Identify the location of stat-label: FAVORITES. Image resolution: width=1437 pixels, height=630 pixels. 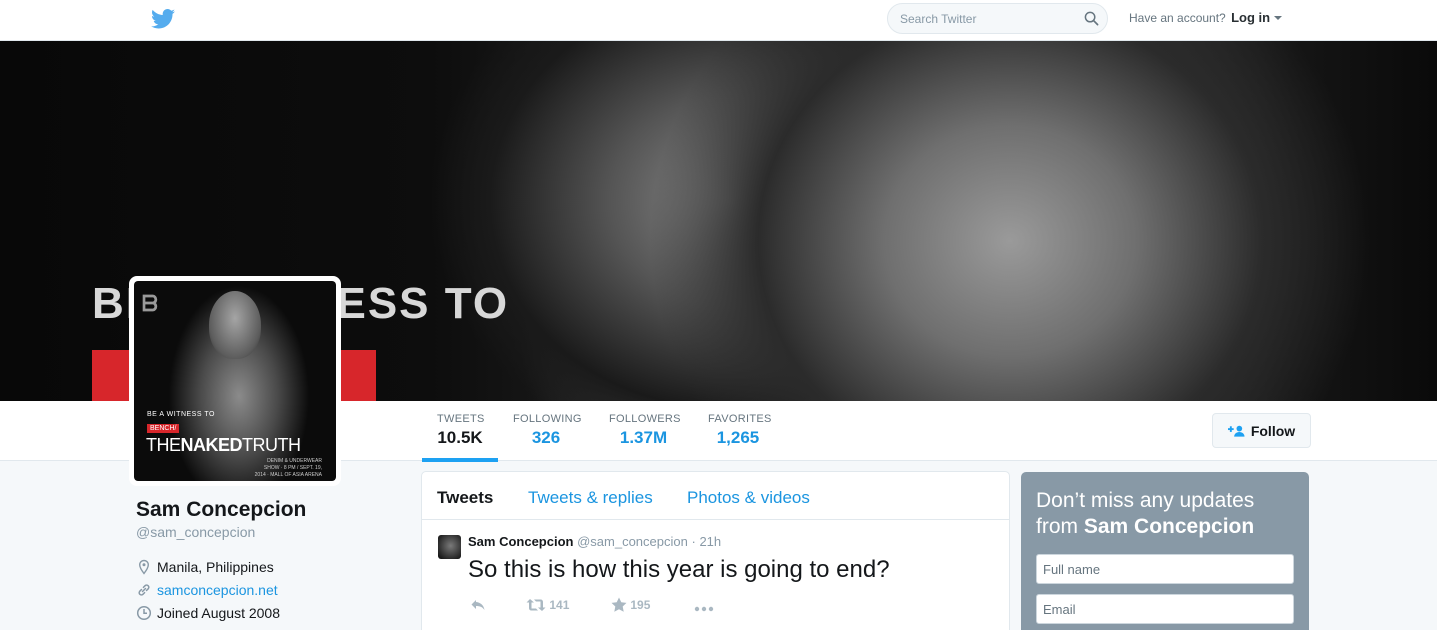
(740, 419).